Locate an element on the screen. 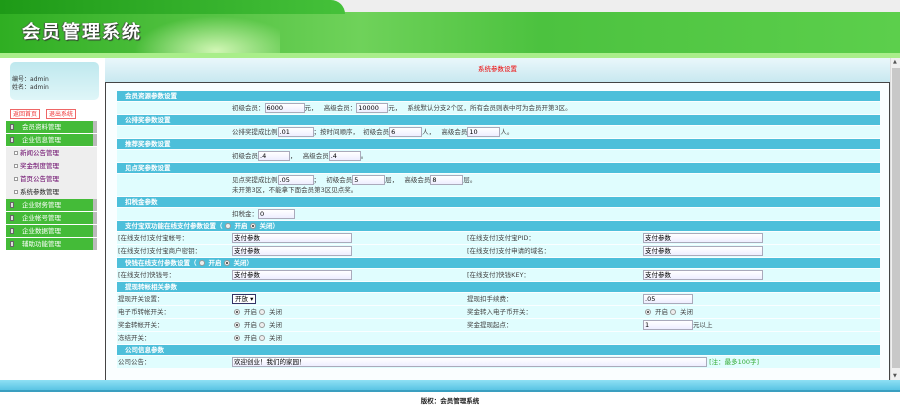 The height and width of the screenshot is (405, 900). copyright: 版权：会员管理系统 is located at coordinates (450, 401).